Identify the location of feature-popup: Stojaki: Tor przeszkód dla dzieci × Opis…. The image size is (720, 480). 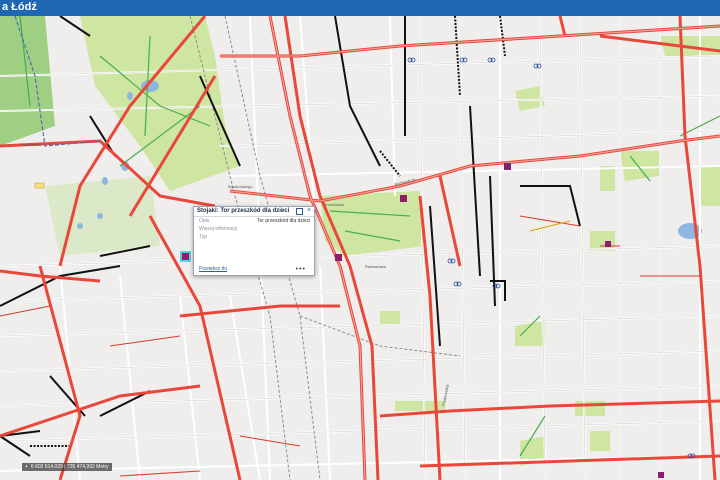
(254, 241).